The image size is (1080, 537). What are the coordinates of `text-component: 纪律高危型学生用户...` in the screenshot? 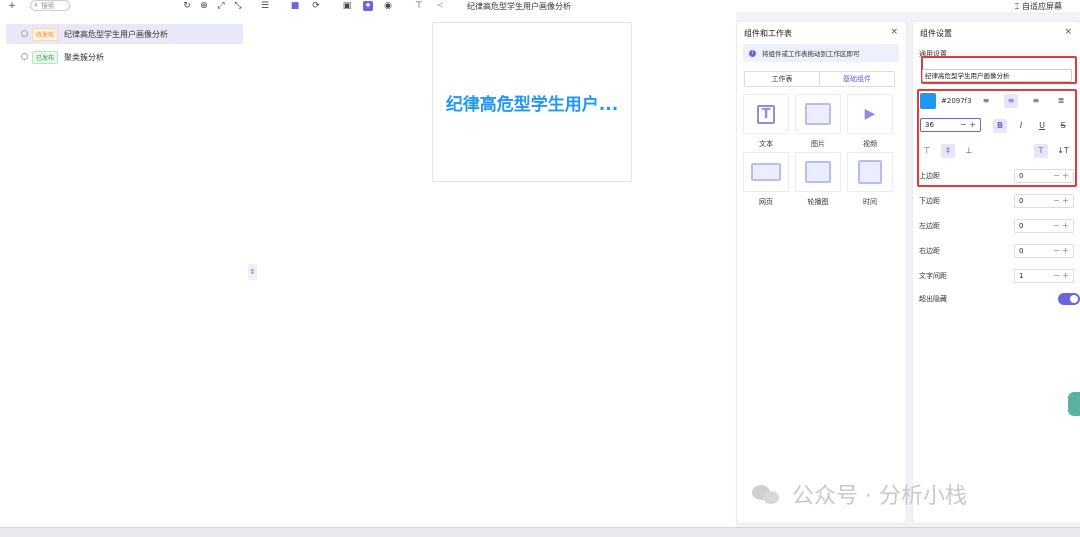 It's located at (532, 102).